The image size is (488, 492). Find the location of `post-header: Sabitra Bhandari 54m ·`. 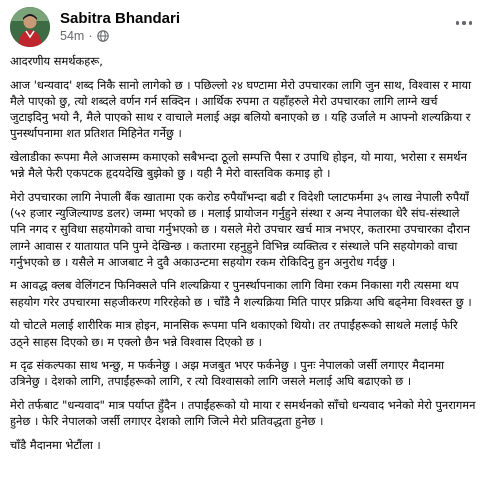

post-header: Sabitra Bhandari 54m · is located at coordinates (245, 27).